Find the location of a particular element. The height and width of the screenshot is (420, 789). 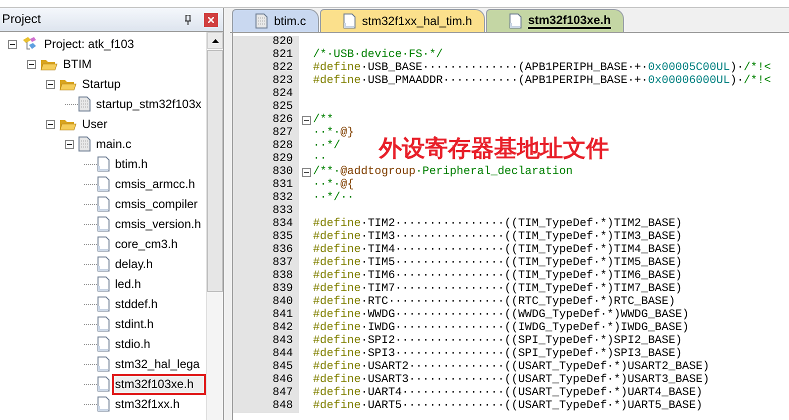

code-line: #define·UART4···············((USART_TypeDef·*)UART4_BASE) is located at coordinates (508, 393).